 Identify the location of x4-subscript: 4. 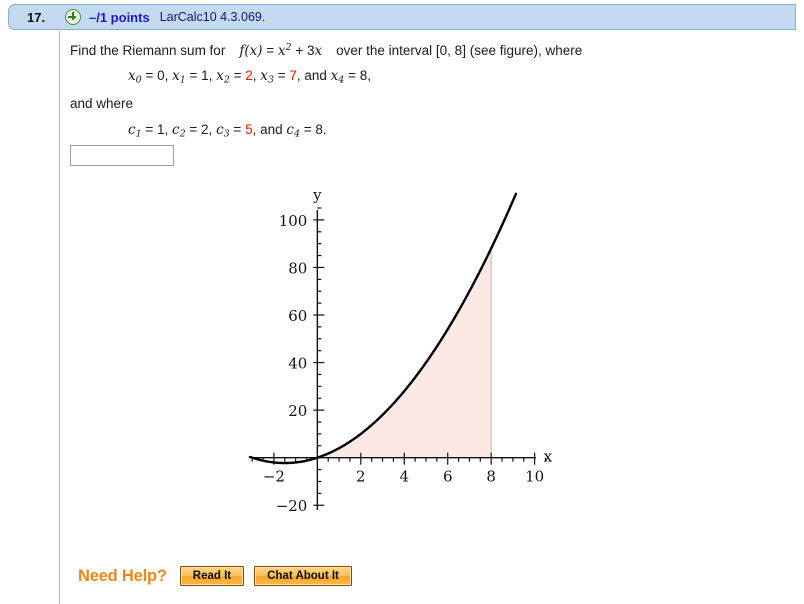
(341, 80).